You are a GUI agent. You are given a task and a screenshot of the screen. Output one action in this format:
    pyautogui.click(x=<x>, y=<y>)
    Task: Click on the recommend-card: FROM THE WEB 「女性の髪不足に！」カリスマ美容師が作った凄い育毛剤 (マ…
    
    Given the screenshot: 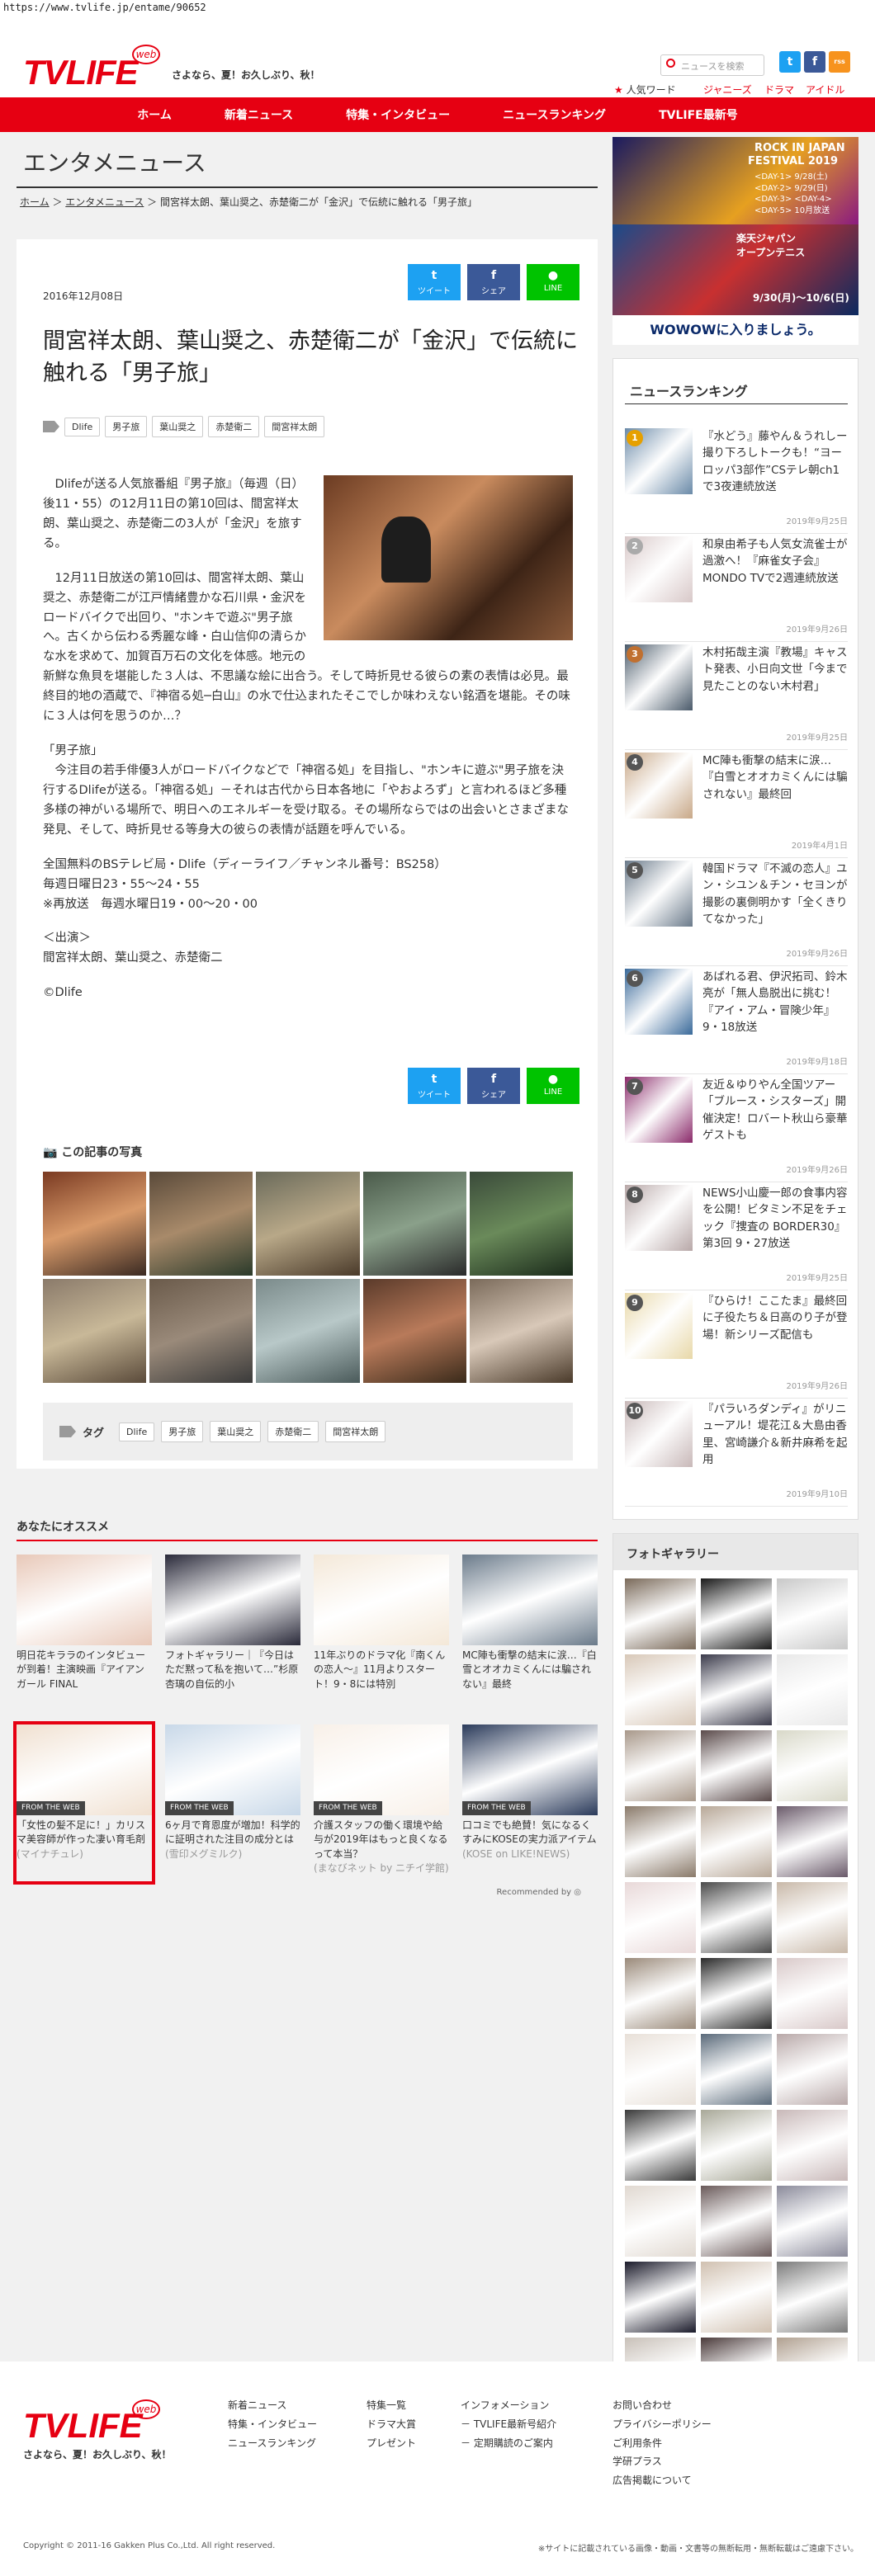 What is the action you would take?
    pyautogui.click(x=84, y=1803)
    